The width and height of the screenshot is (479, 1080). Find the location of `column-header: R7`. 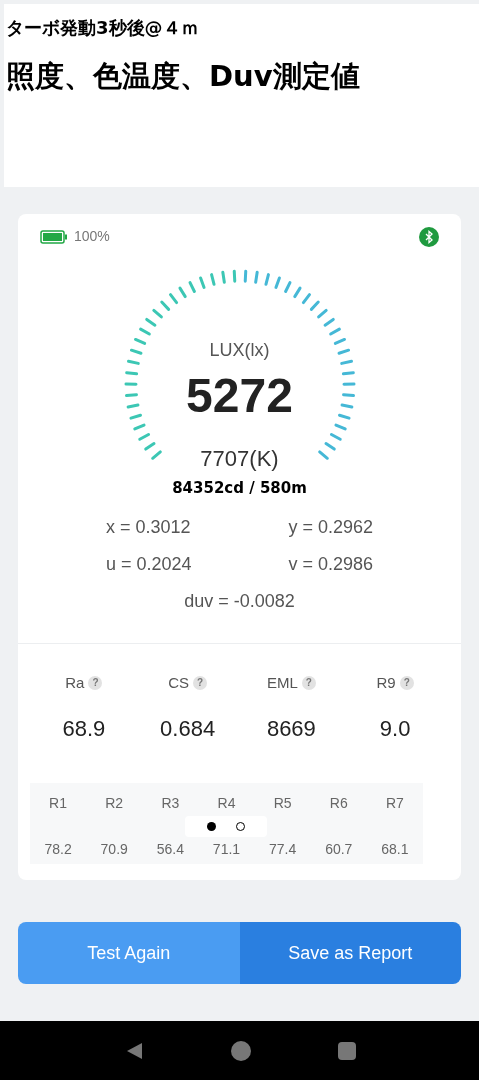

column-header: R7 is located at coordinates (394, 803).